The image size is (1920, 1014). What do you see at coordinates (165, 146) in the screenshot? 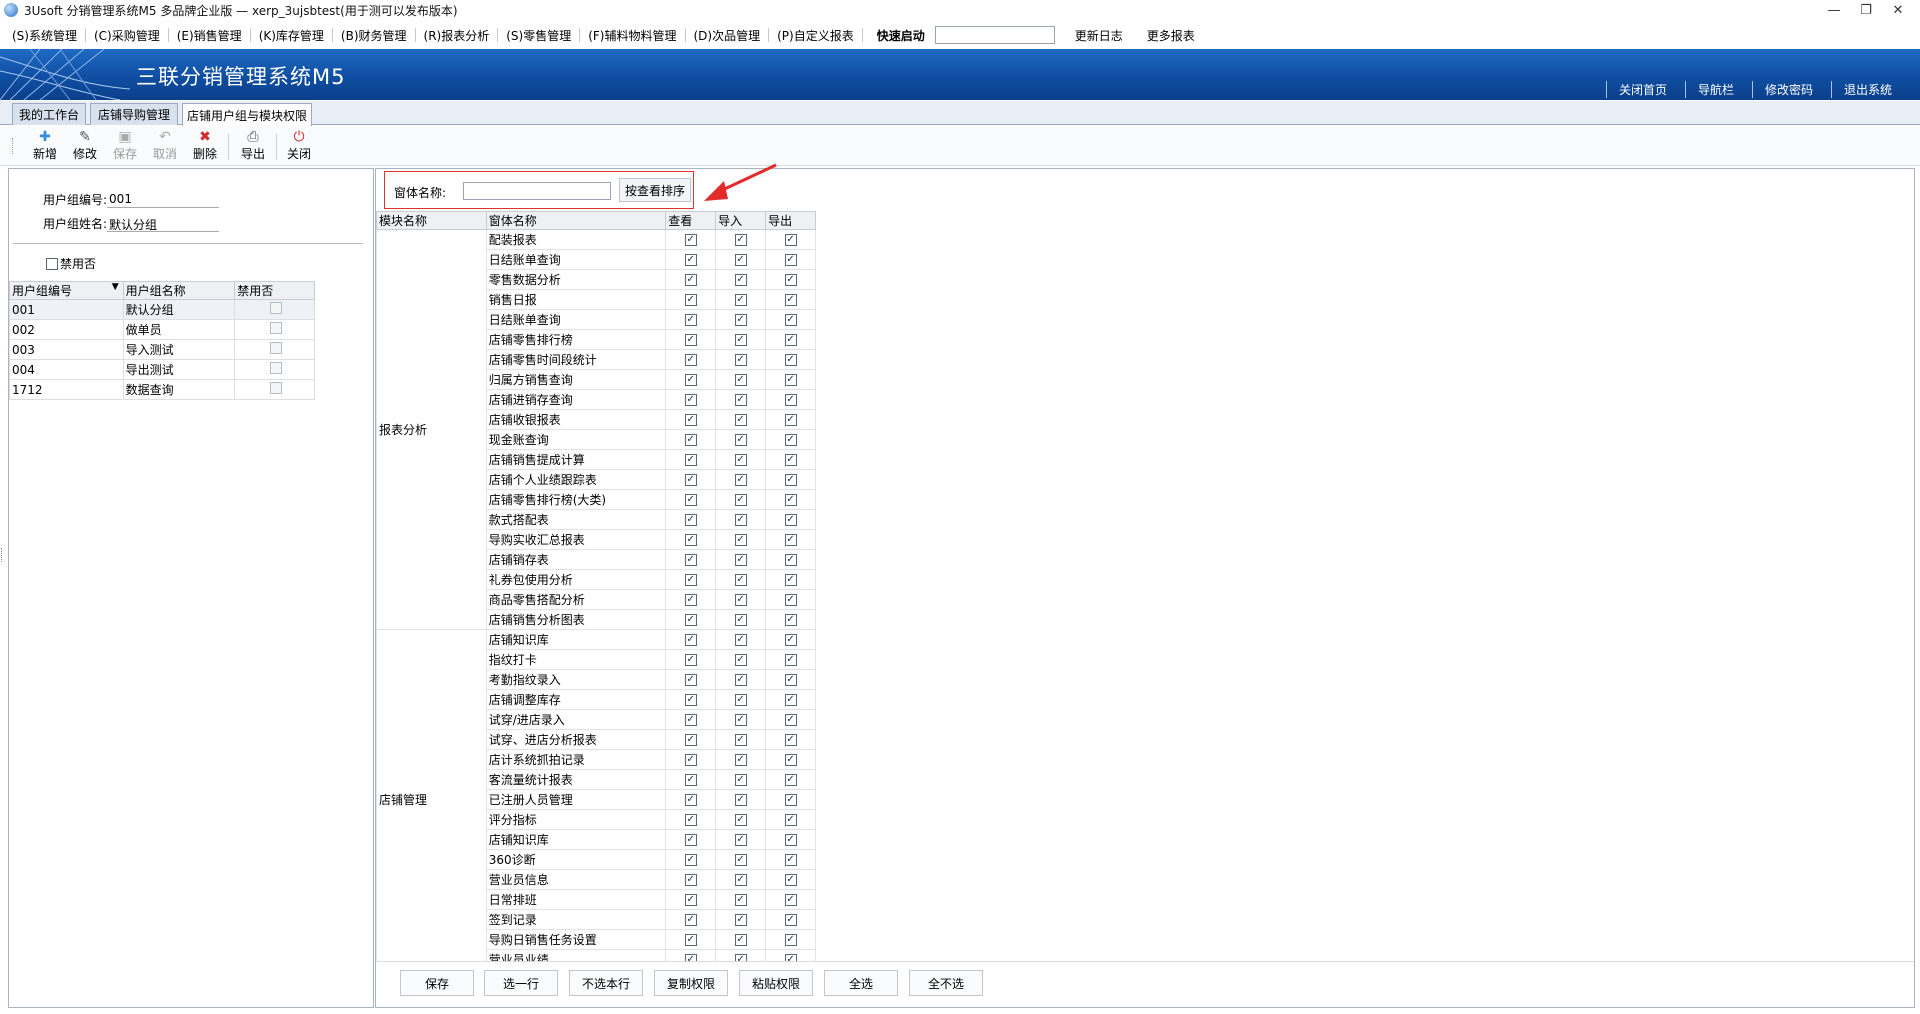
I see `cancel-toolbar-button: ↶ 取消` at bounding box center [165, 146].